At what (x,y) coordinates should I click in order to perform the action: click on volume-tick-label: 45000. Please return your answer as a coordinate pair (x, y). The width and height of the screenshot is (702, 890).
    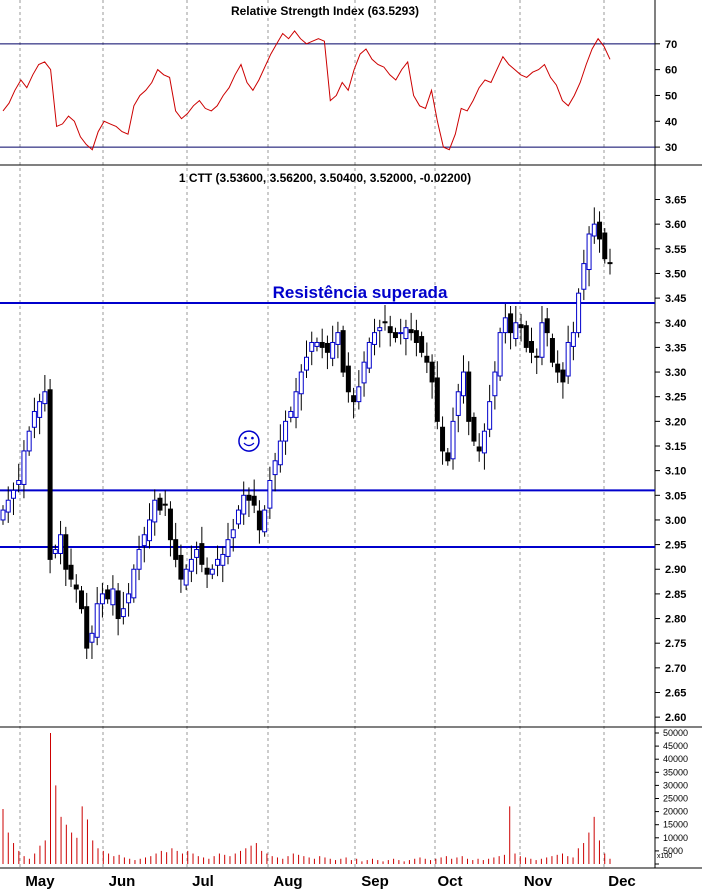
    Looking at the image, I should click on (675, 746).